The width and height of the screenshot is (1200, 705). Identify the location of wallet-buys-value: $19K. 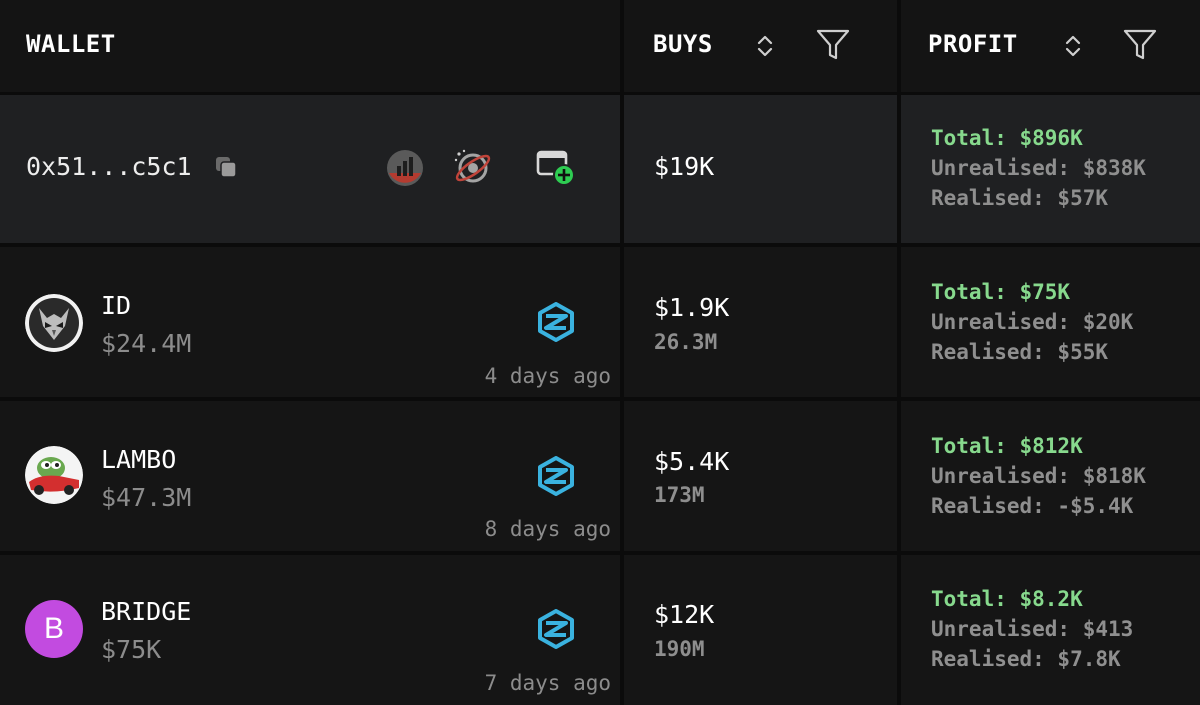
(684, 166).